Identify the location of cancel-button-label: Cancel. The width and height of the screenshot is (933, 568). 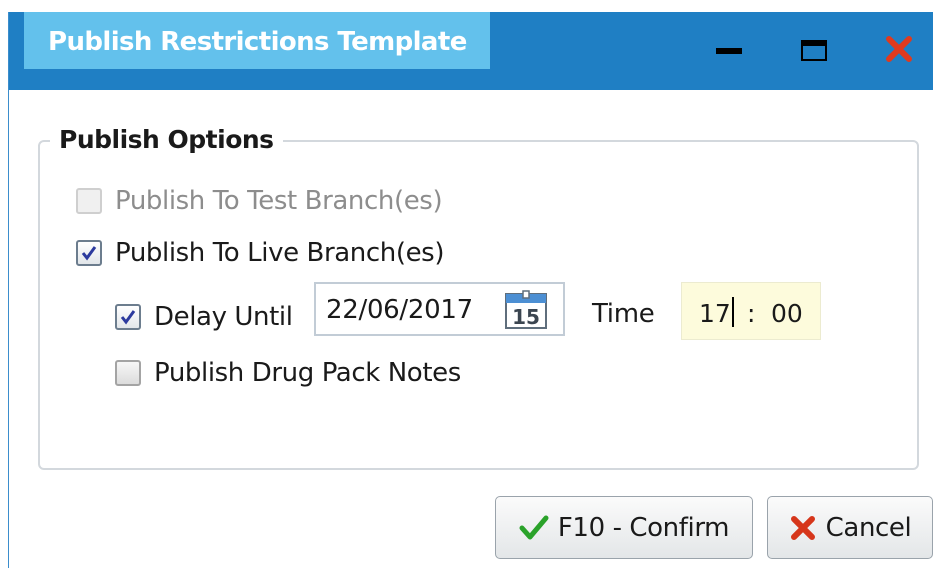
(868, 527).